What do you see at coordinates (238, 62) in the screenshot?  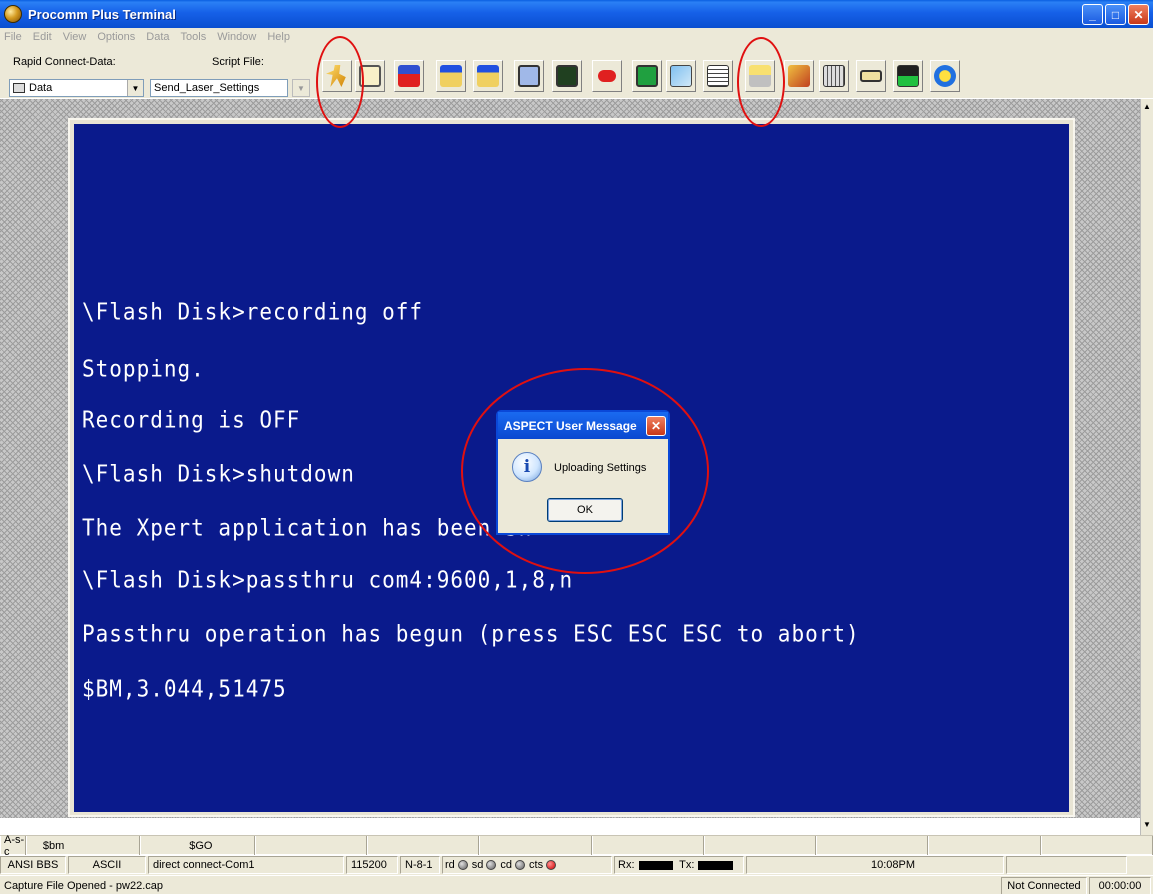 I see `script-file-label: Script File:` at bounding box center [238, 62].